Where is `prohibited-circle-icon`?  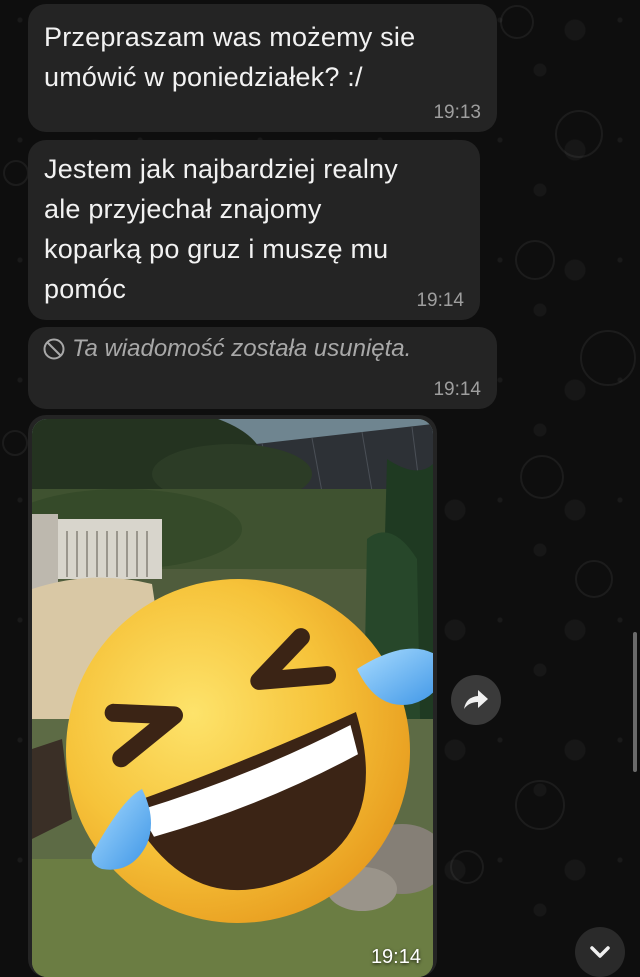
prohibited-circle-icon is located at coordinates (54, 349).